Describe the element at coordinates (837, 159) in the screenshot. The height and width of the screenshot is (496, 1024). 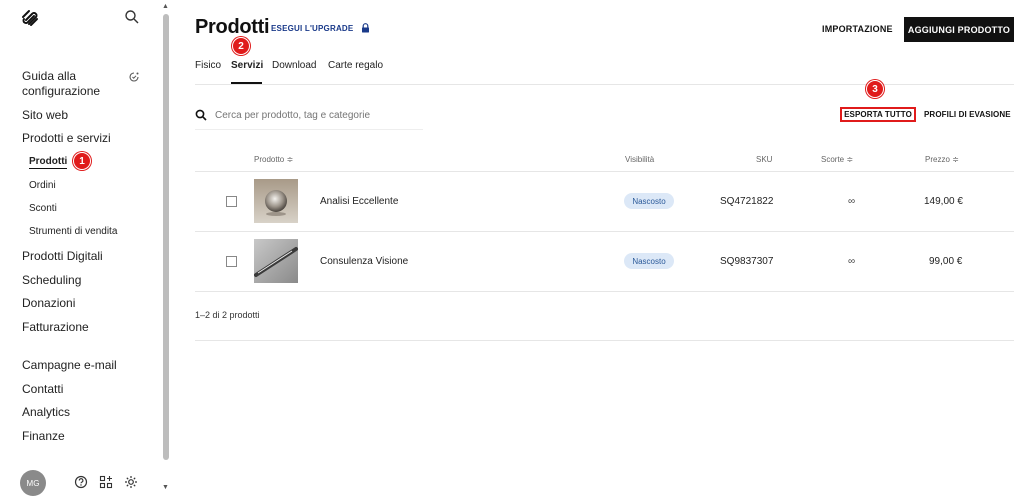
I see `column-header-stock: Scorte ≑` at that location.